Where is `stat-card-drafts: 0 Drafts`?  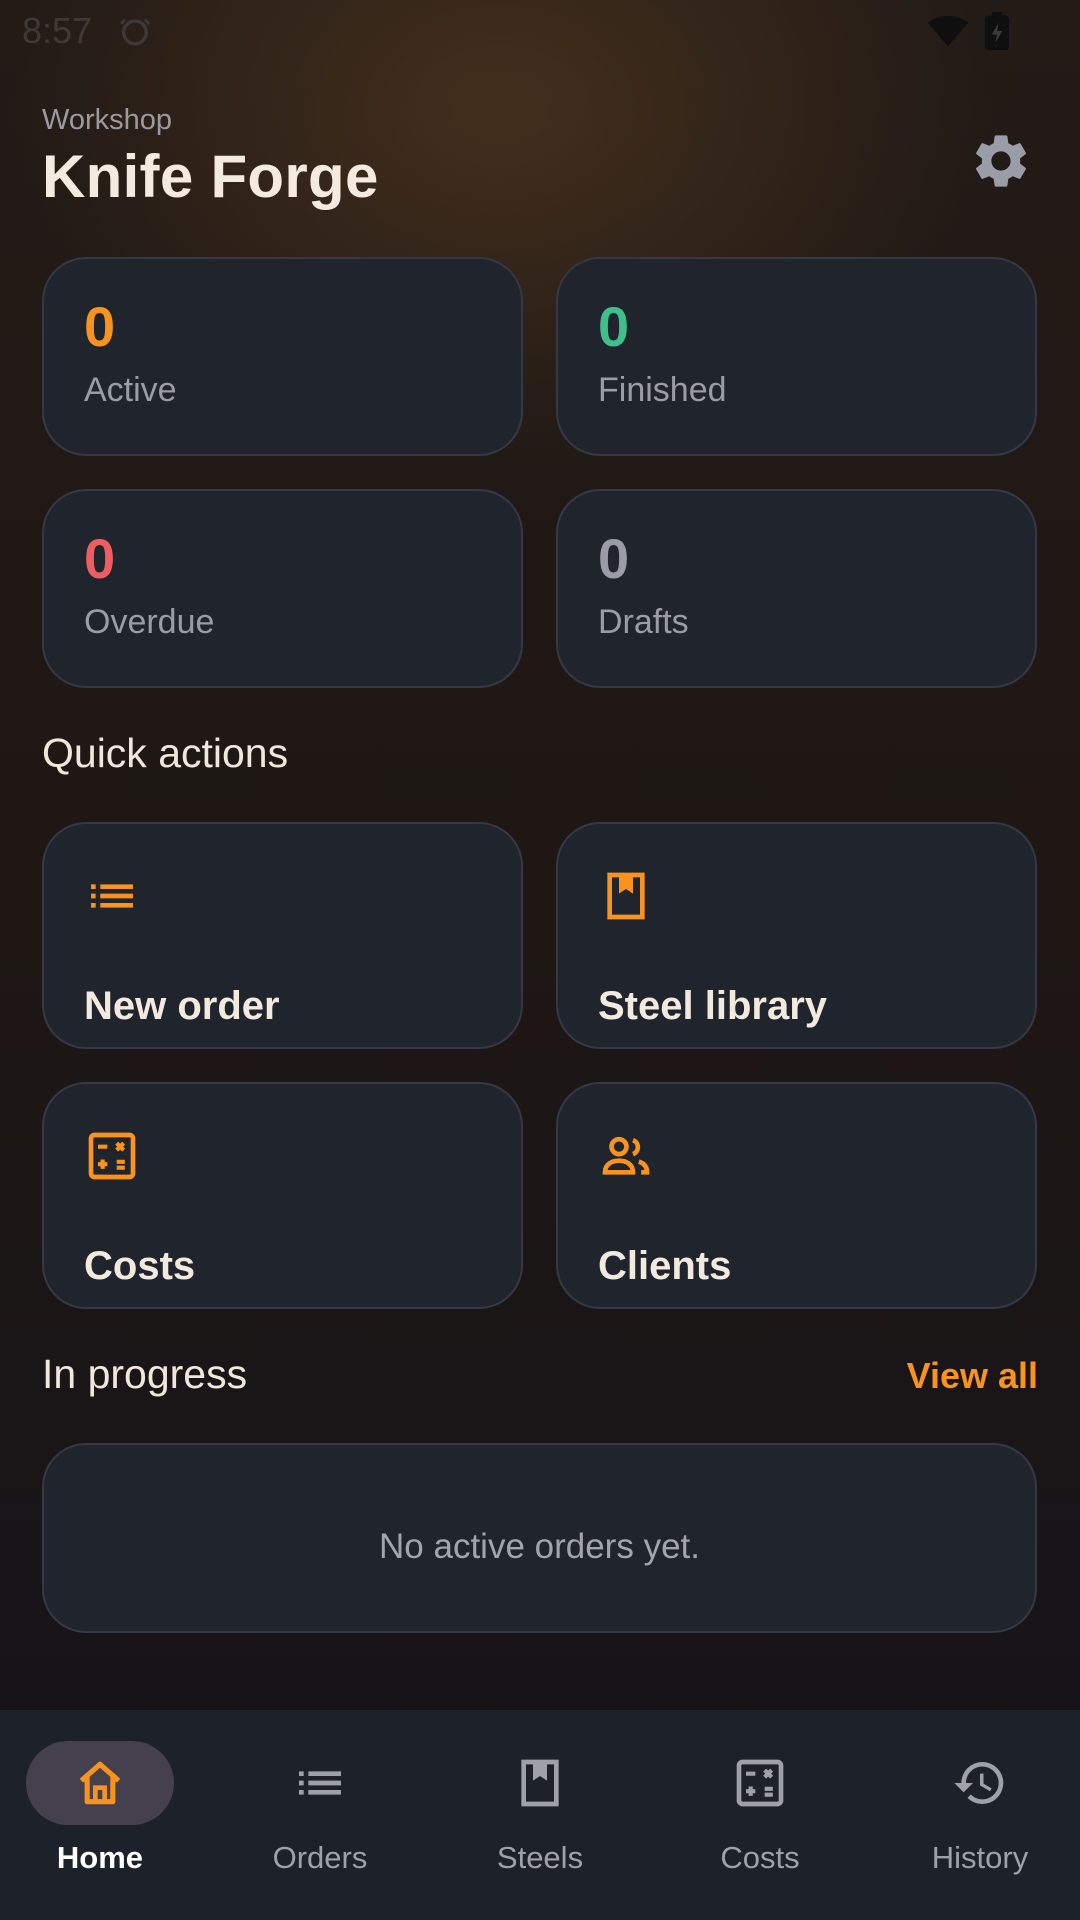
stat-card-drafts: 0 Drafts is located at coordinates (796, 588).